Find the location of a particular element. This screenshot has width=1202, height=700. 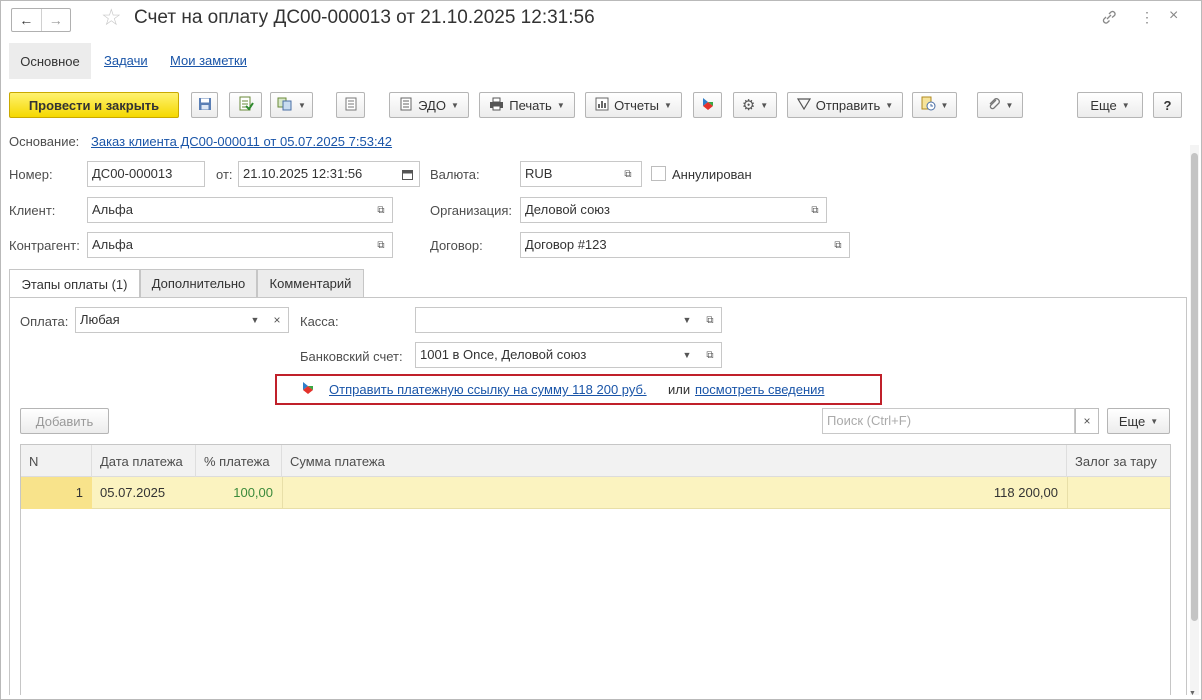

reports-button: Отчеты ▼ is located at coordinates (633, 105).